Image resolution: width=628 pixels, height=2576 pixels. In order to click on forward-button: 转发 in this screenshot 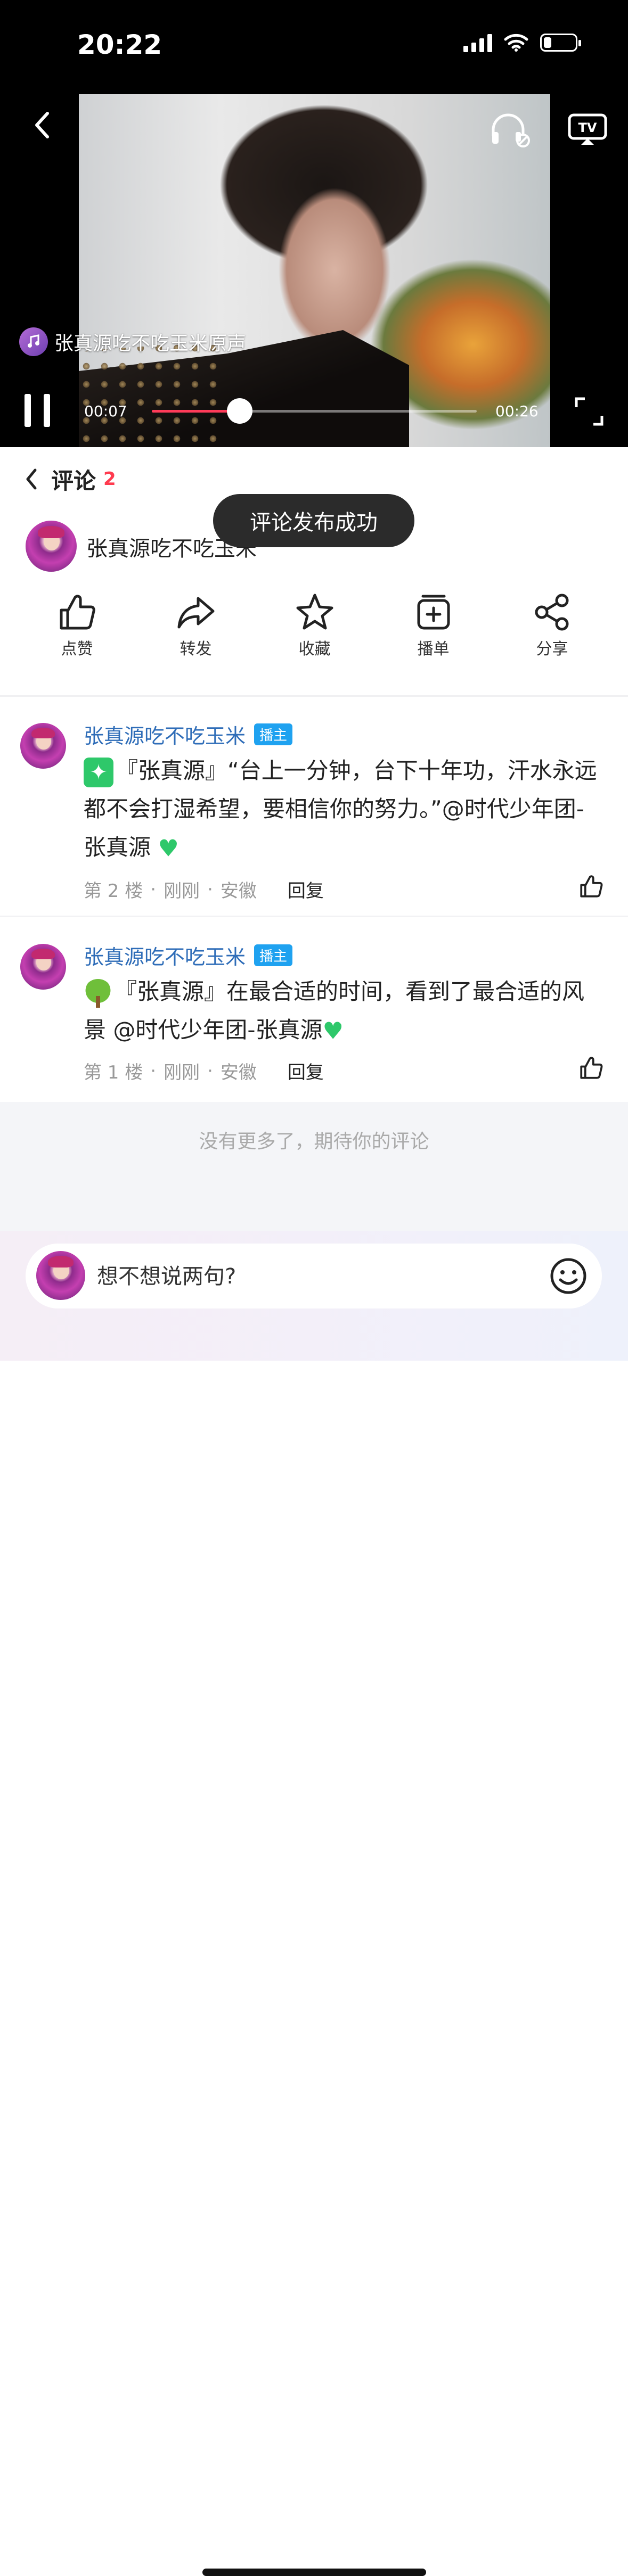, I will do `click(195, 633)`.